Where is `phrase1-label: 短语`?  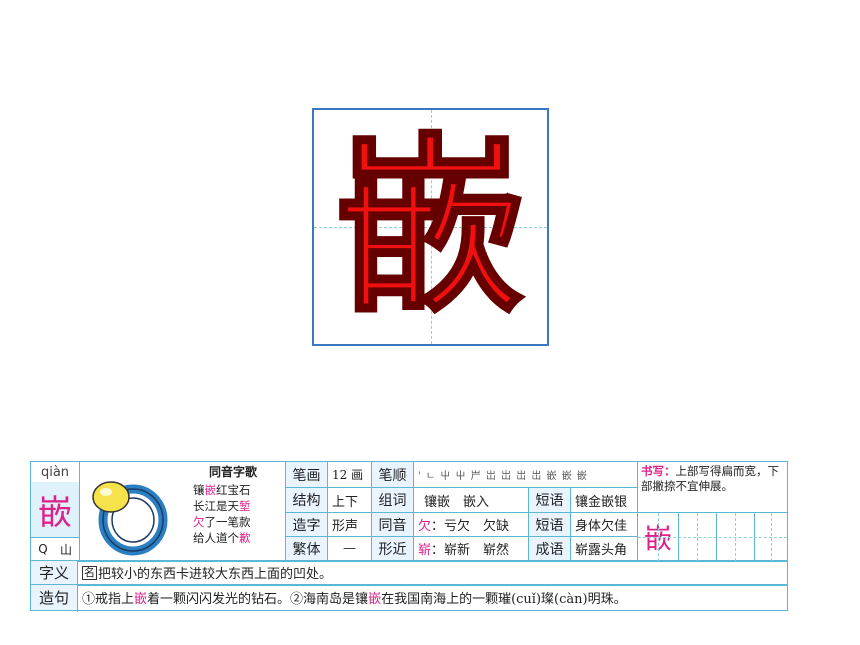
phrase1-label: 短语 is located at coordinates (549, 500).